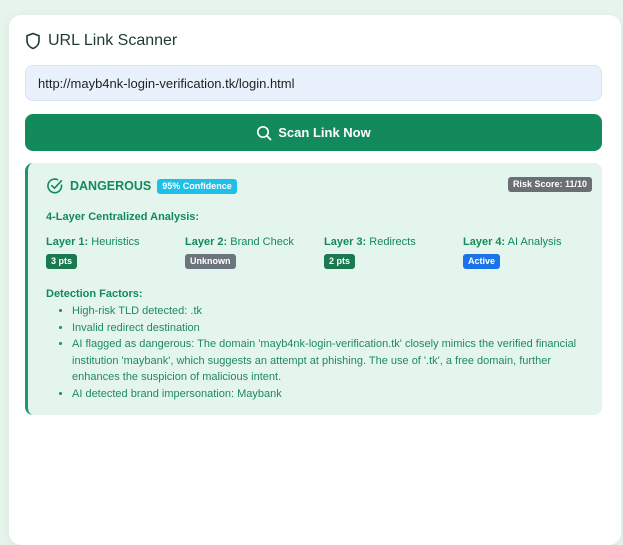 The image size is (623, 545). Describe the element at coordinates (67, 242) in the screenshot. I see `layer-name: Layer 1:` at that location.